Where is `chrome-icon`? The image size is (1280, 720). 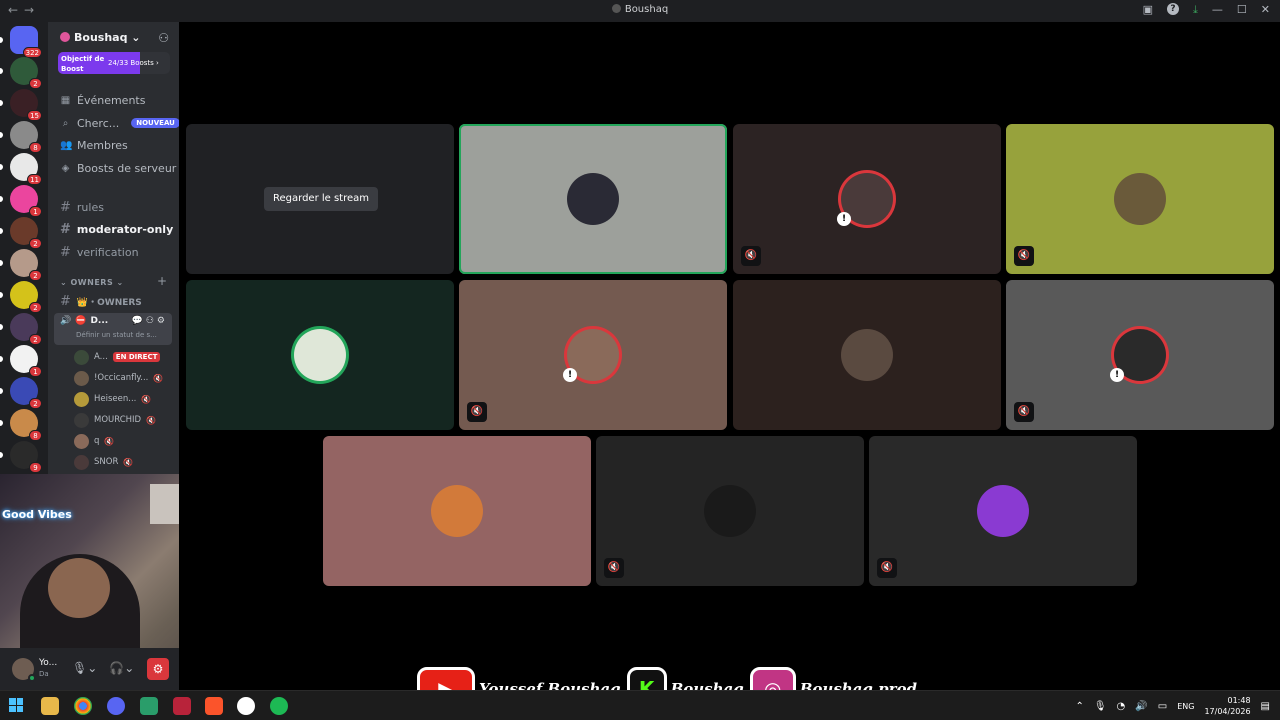 chrome-icon is located at coordinates (83, 706).